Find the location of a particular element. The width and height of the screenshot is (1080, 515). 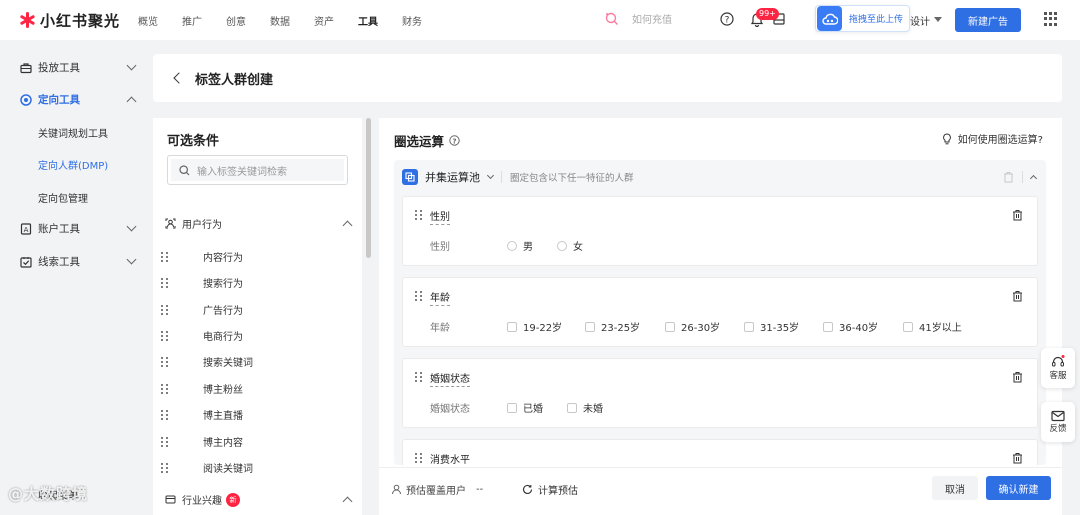

nav-overview: 概览 is located at coordinates (148, 20).